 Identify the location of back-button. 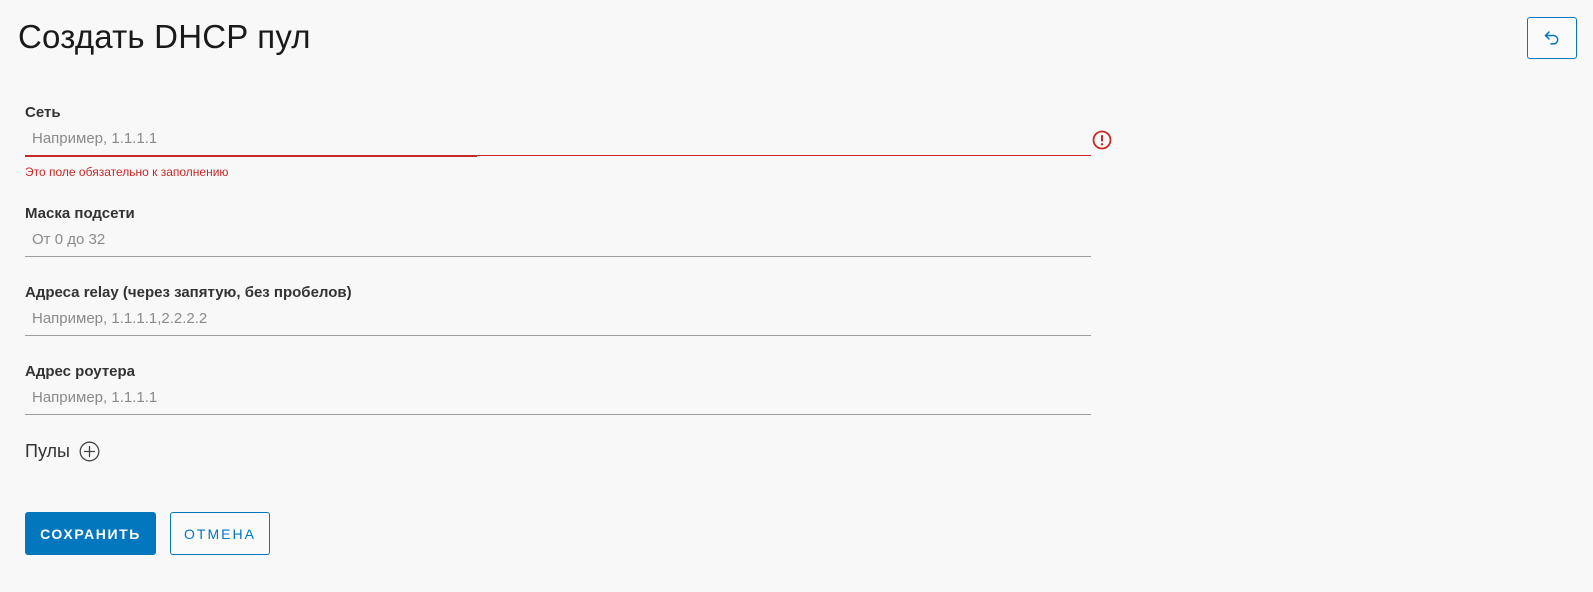
(1552, 38).